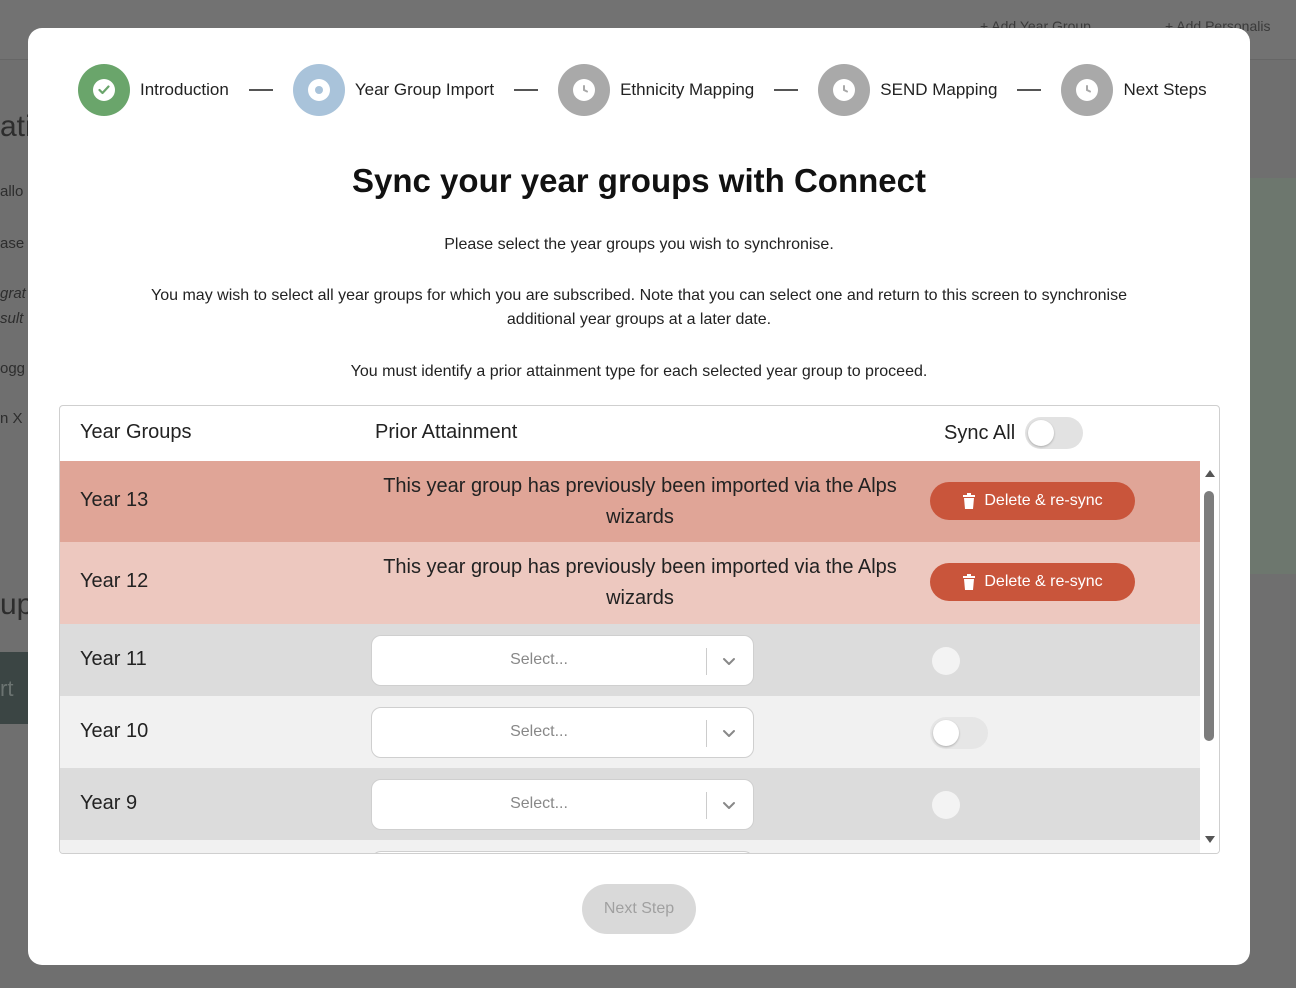 This screenshot has width=1296, height=988. What do you see at coordinates (687, 89) in the screenshot?
I see `step-label: Ethnicity Mapping` at bounding box center [687, 89].